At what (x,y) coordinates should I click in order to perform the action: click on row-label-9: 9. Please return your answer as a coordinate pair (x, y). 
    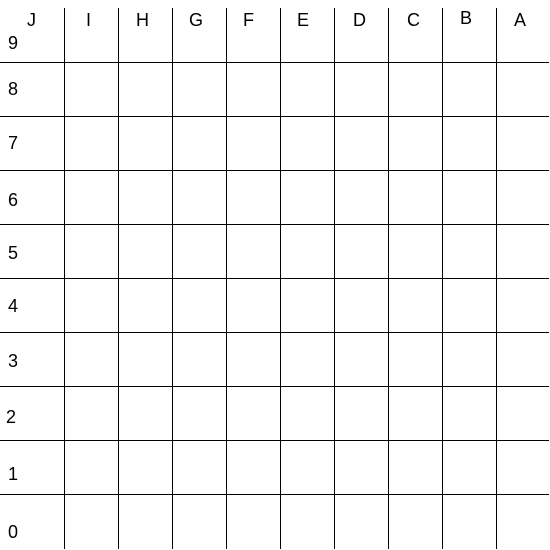
    Looking at the image, I should click on (13, 43).